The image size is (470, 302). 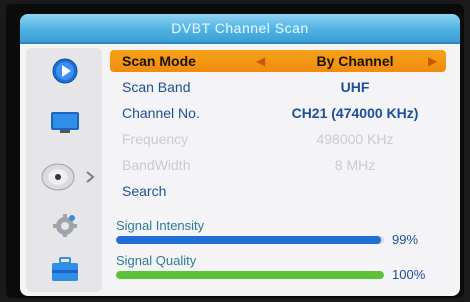 I want to click on scan-mode-row: Scan Mode ◀ By Channel ▶, so click(x=278, y=61).